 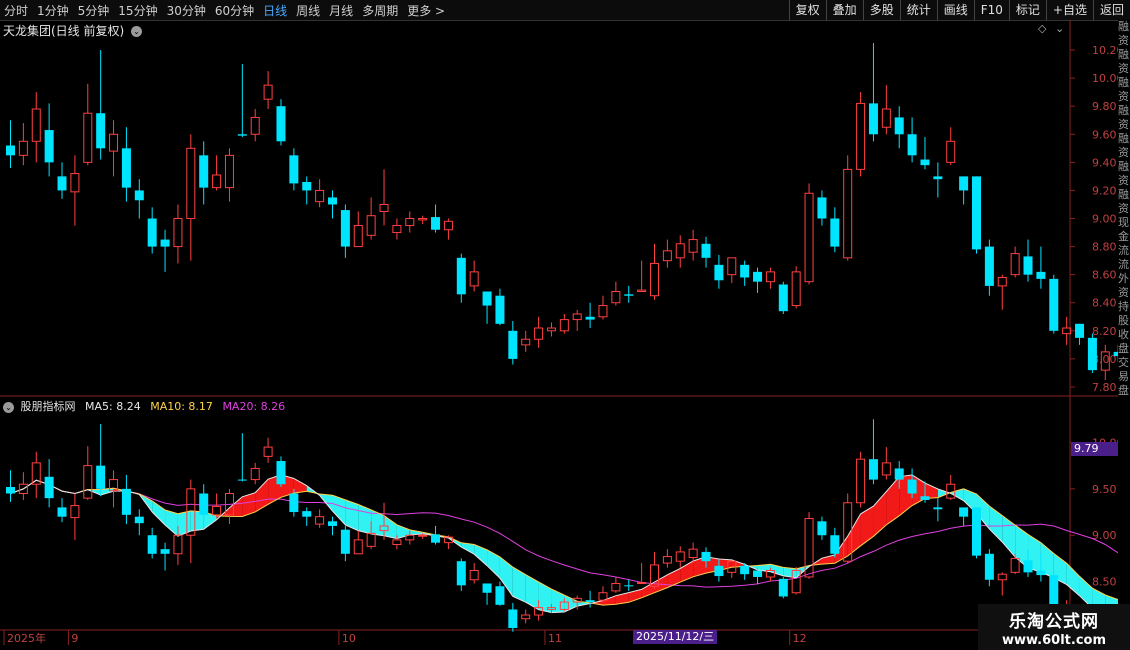 I want to click on date-label: 10, so click(x=349, y=638).